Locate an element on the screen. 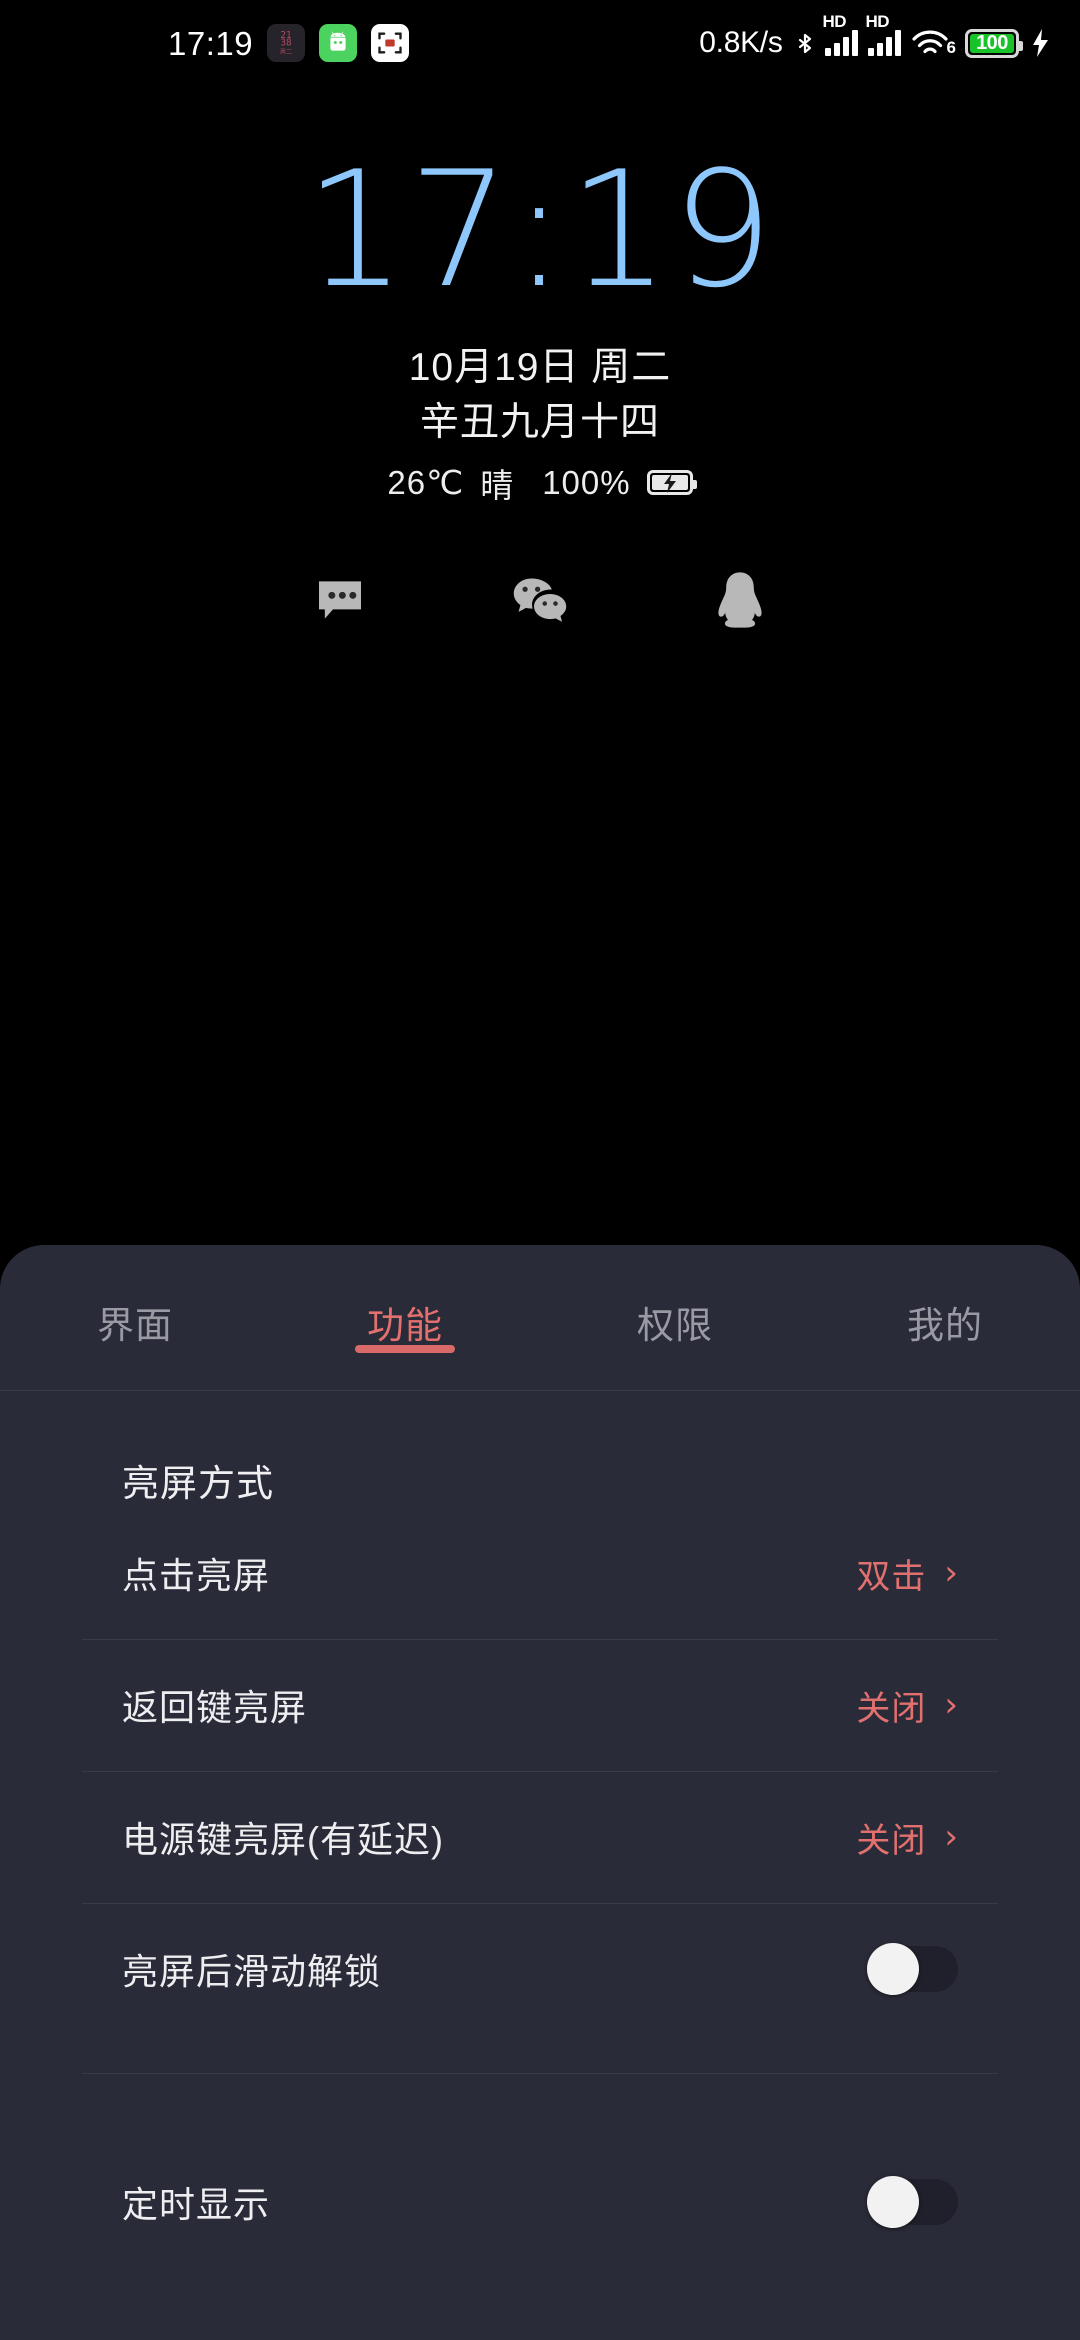 The height and width of the screenshot is (2340, 1080). lockscreen-battery-percent: 100% is located at coordinates (586, 482).